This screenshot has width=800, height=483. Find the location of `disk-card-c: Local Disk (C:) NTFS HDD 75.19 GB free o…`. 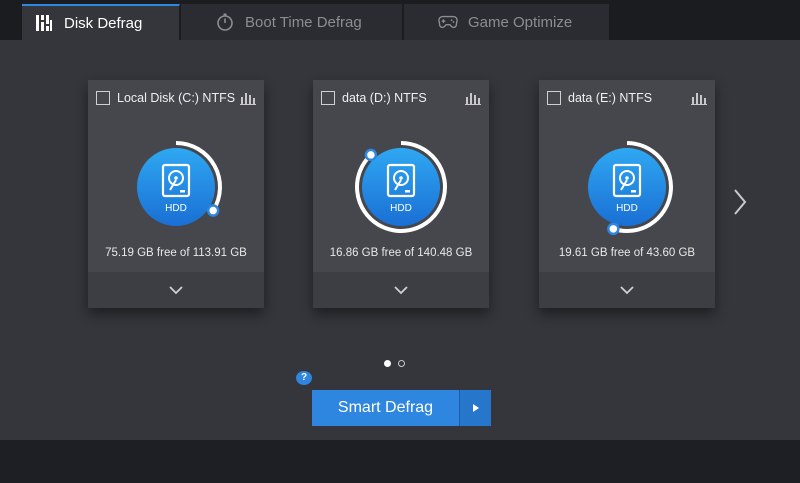

disk-card-c: Local Disk (C:) NTFS HDD 75.19 GB free o… is located at coordinates (176, 194).